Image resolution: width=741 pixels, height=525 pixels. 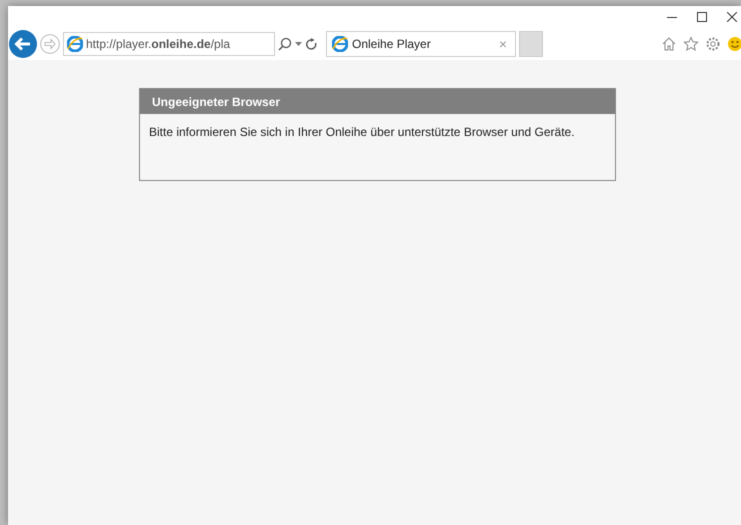 What do you see at coordinates (392, 44) in the screenshot?
I see `tab-title: Onleihe Player` at bounding box center [392, 44].